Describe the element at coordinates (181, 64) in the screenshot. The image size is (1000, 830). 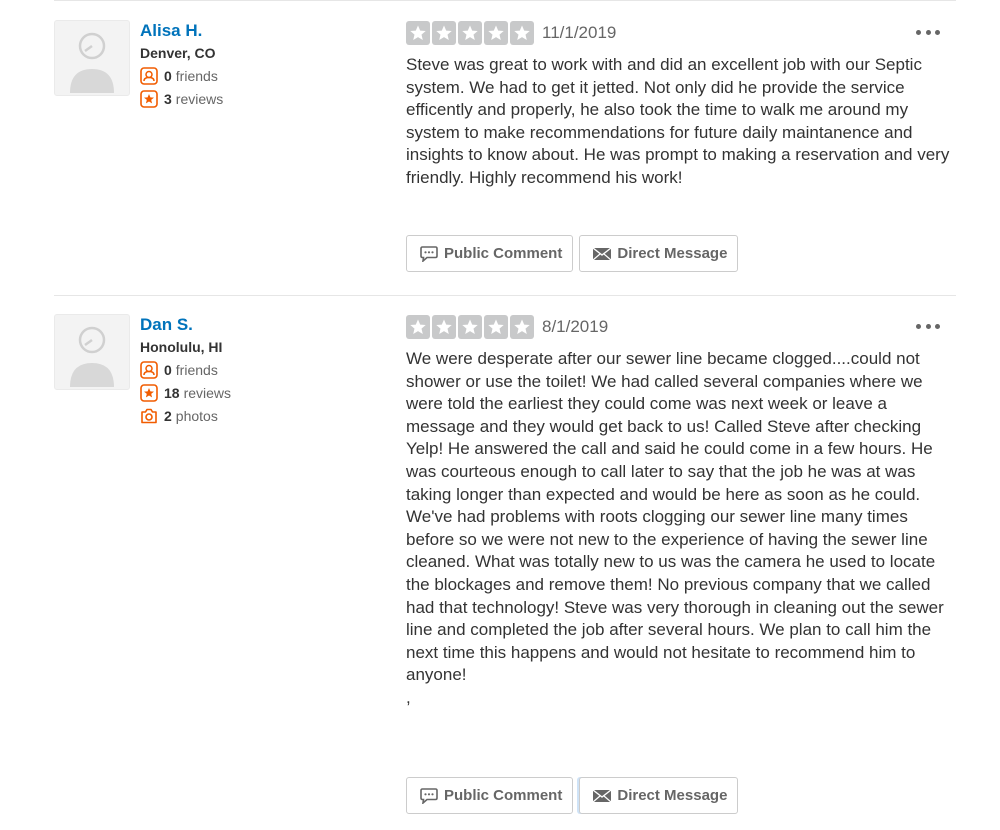
I see `user-info: Alisa H. Denver, CO 0 friends 3 reviews` at that location.